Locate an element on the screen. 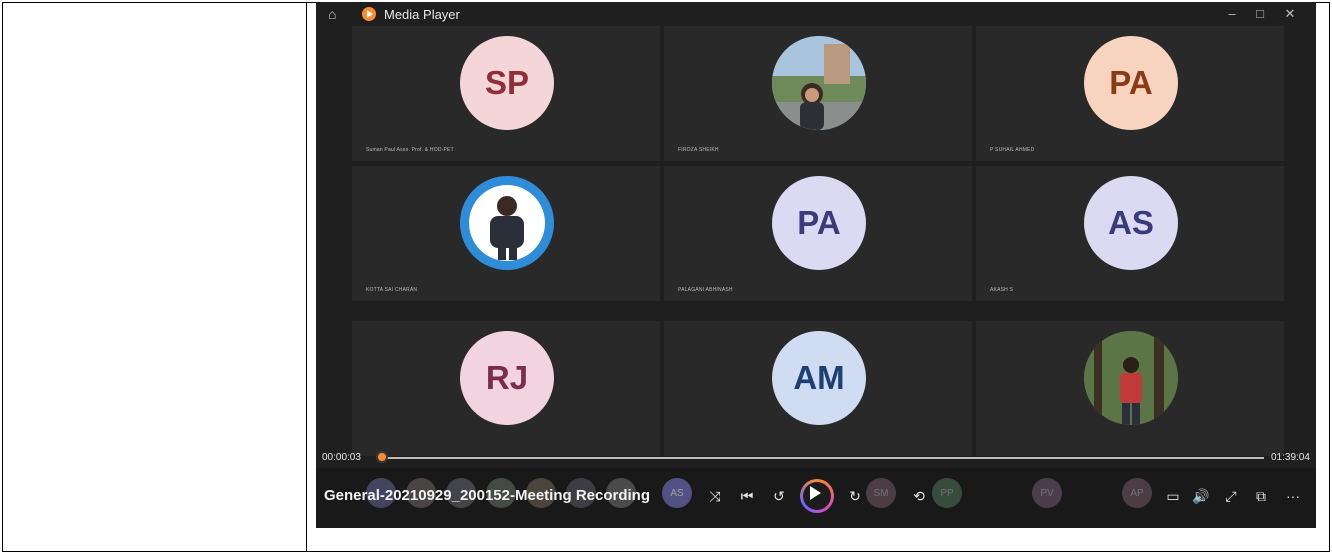 The image size is (1332, 554). document-column-divider is located at coordinates (306, 277).